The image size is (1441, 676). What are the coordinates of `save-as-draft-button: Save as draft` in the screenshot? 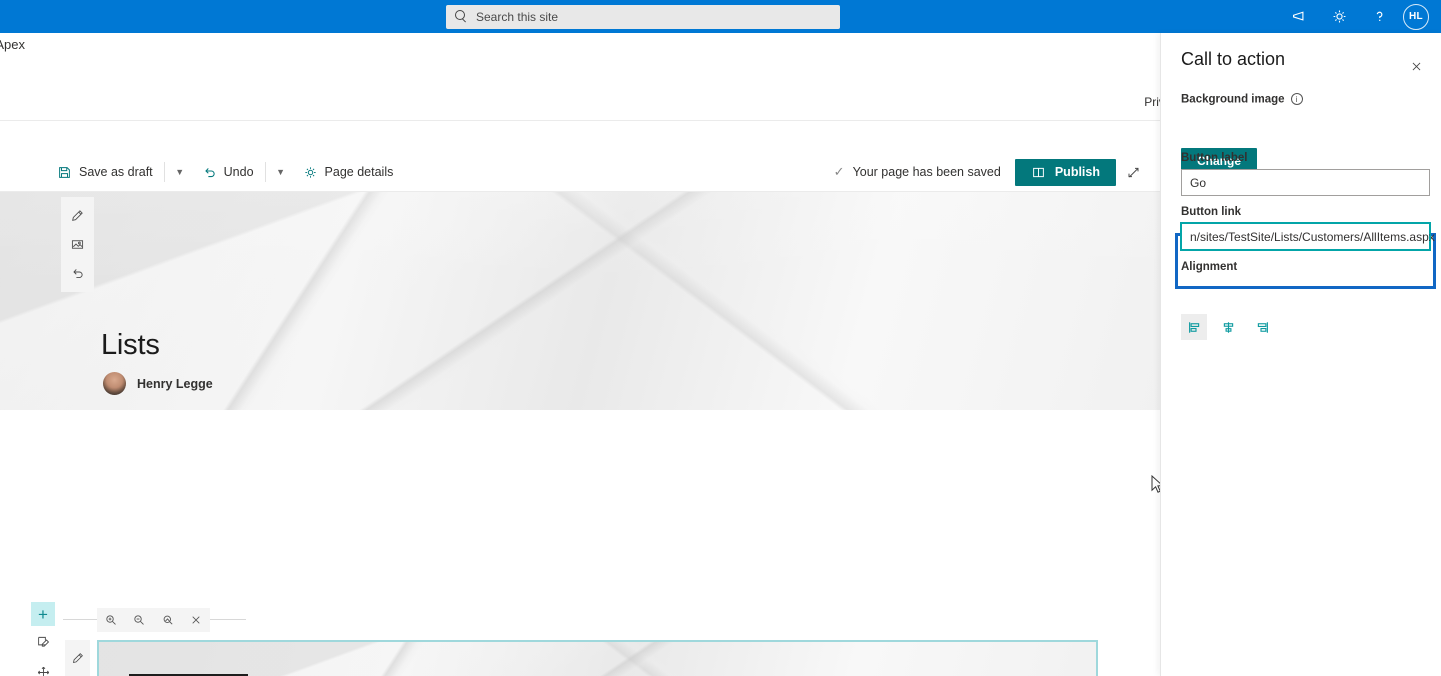 It's located at (105, 172).